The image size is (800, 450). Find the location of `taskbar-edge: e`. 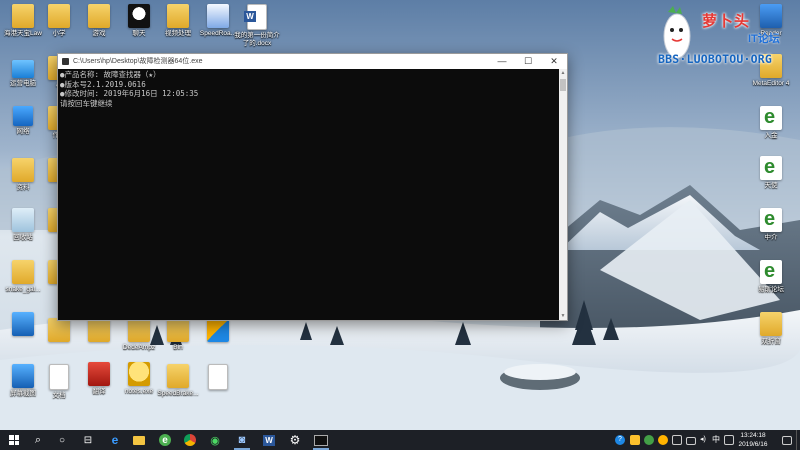

taskbar-edge: e is located at coordinates (115, 440).